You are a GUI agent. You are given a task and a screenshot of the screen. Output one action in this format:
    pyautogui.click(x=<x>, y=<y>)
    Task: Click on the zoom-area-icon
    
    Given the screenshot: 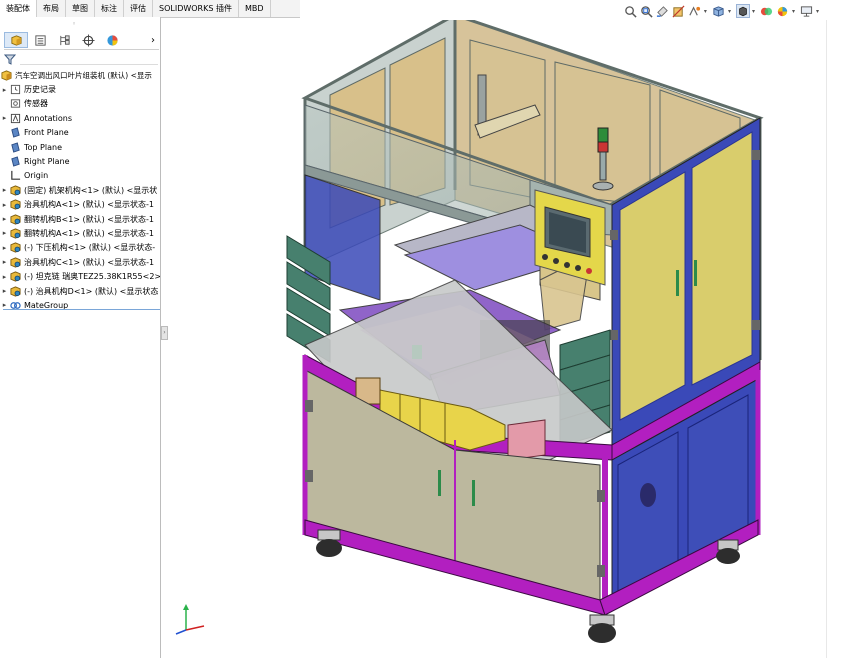 What is the action you would take?
    pyautogui.click(x=647, y=11)
    